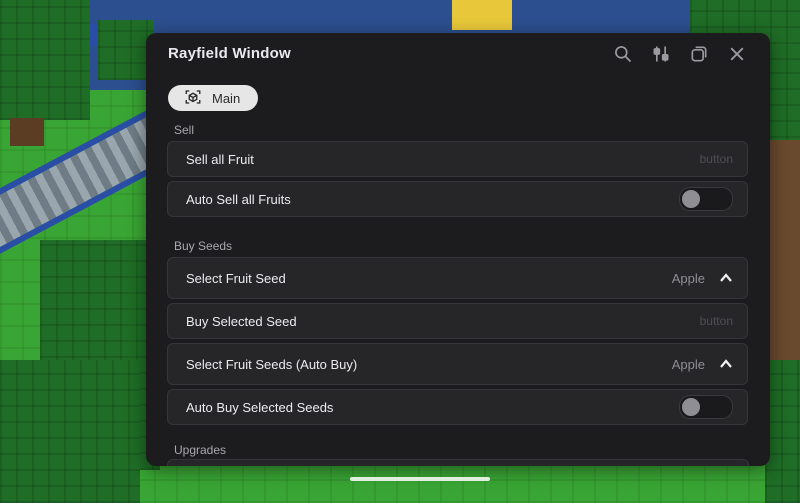  Describe the element at coordinates (226, 98) in the screenshot. I see `tab-label: Main` at that location.